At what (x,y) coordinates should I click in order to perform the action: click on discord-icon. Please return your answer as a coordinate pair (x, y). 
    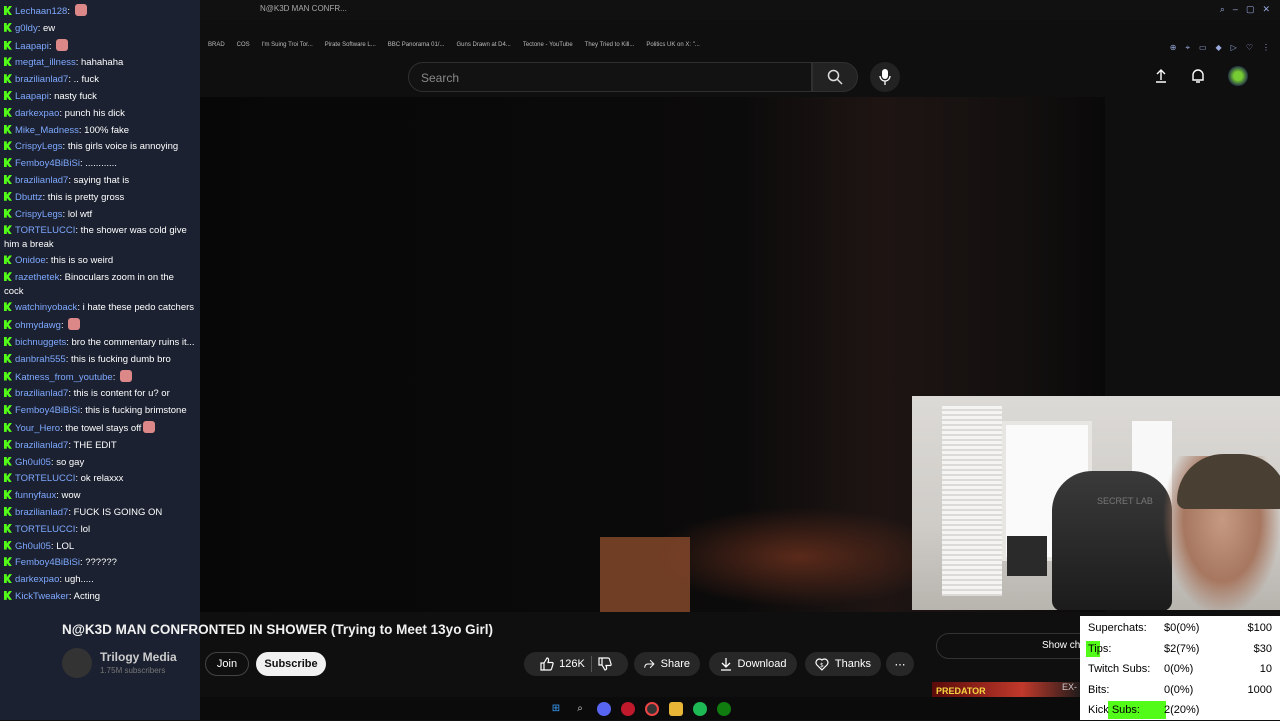
    Looking at the image, I should click on (604, 708).